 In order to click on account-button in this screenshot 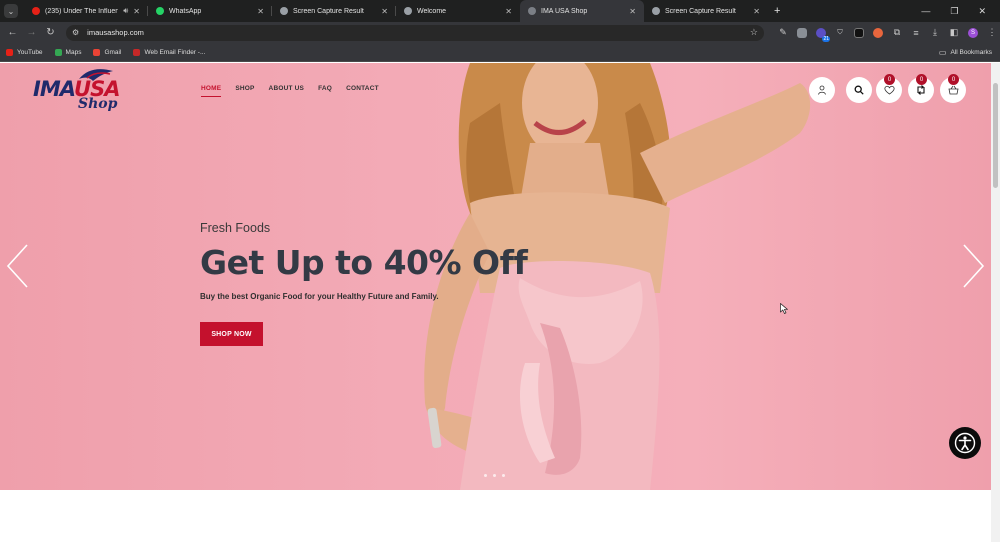, I will do `click(822, 90)`.